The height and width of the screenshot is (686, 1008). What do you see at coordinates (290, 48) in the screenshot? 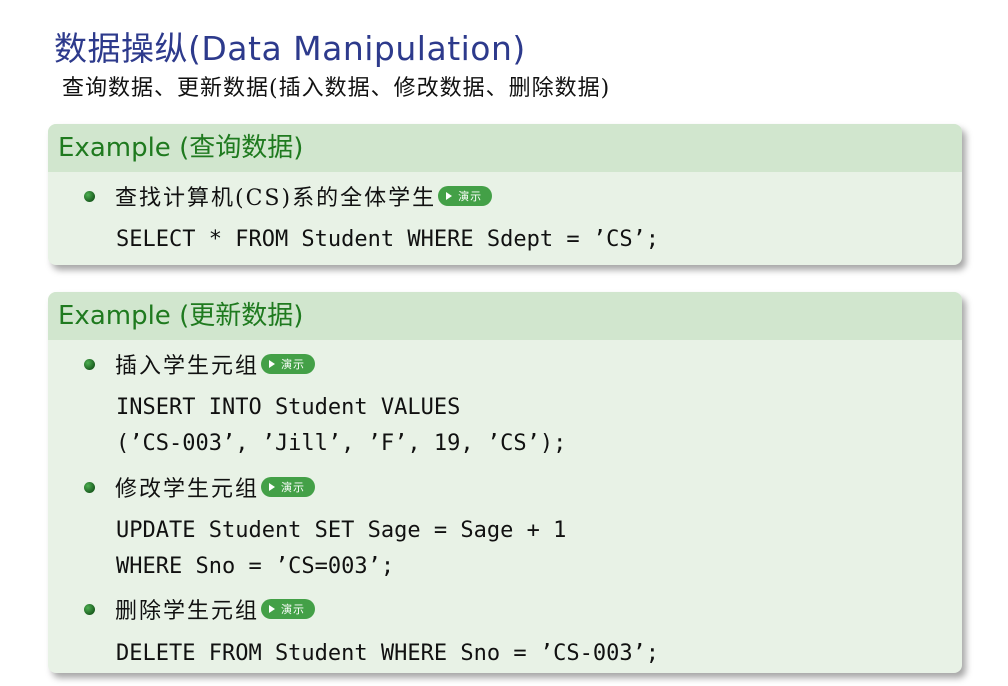
I see `page-title: 数据操纵(Data Manipulation)` at bounding box center [290, 48].